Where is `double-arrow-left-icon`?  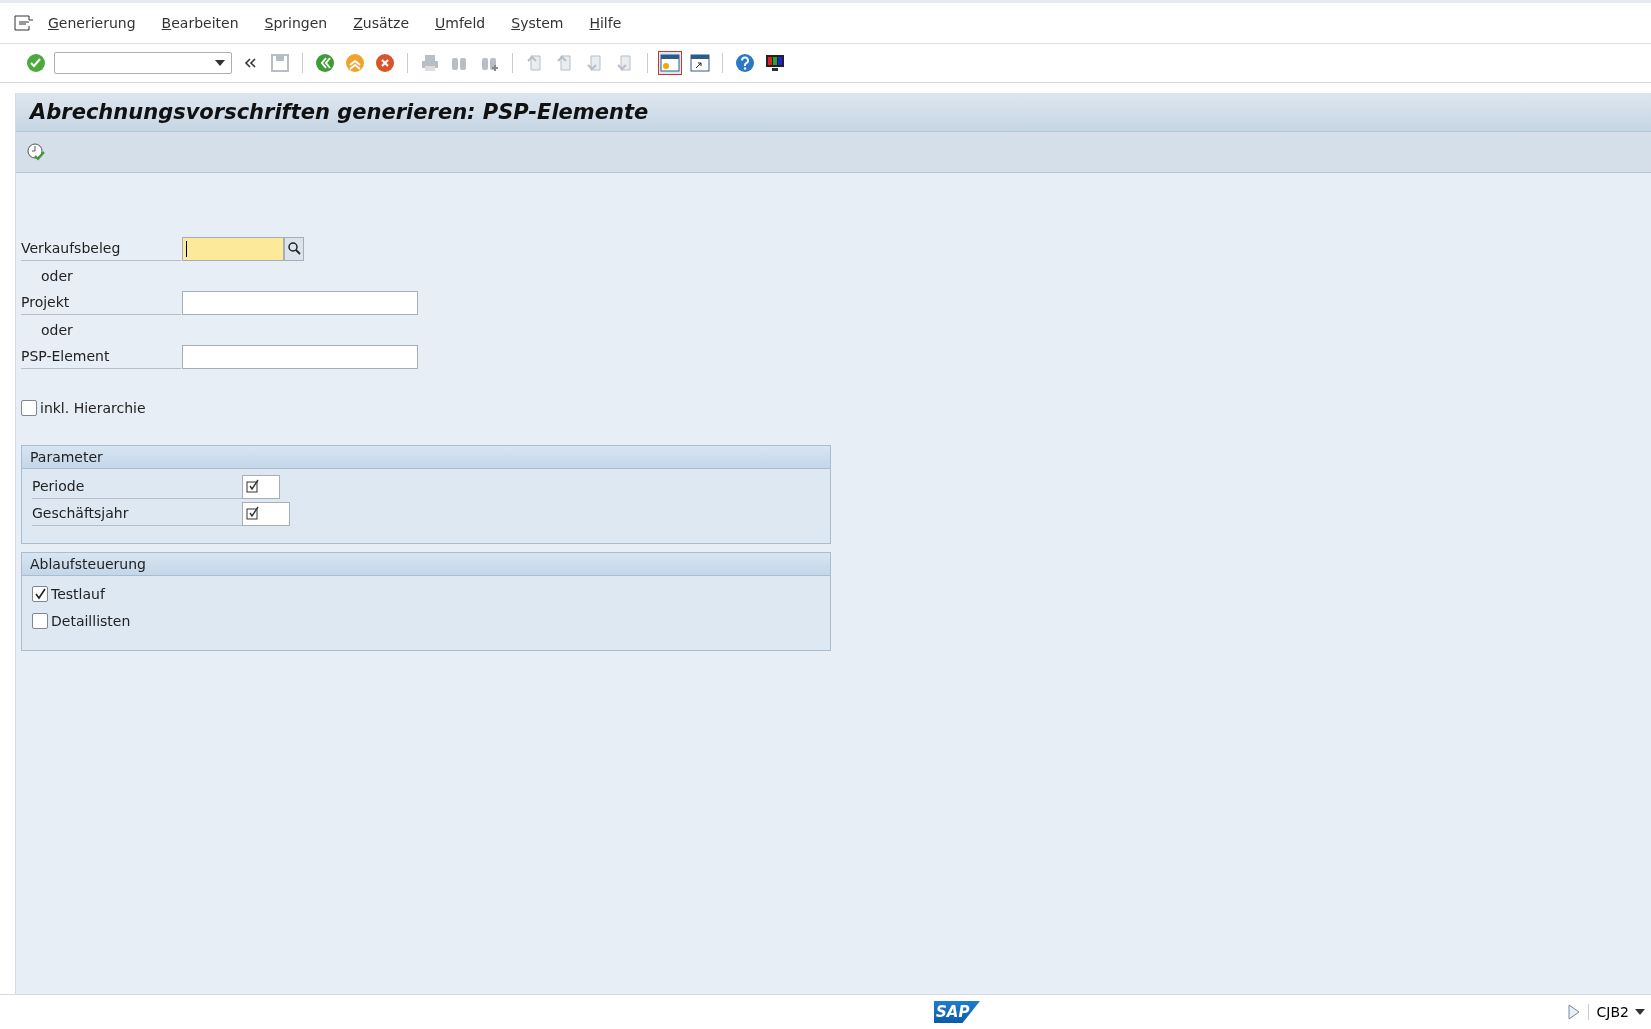
double-arrow-left-icon is located at coordinates (325, 63).